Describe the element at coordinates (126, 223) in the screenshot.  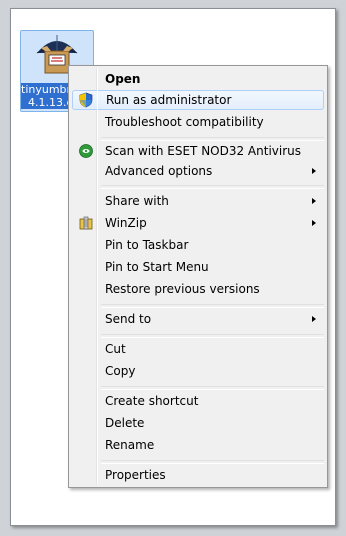
I see `menu-item-label: WinZip` at that location.